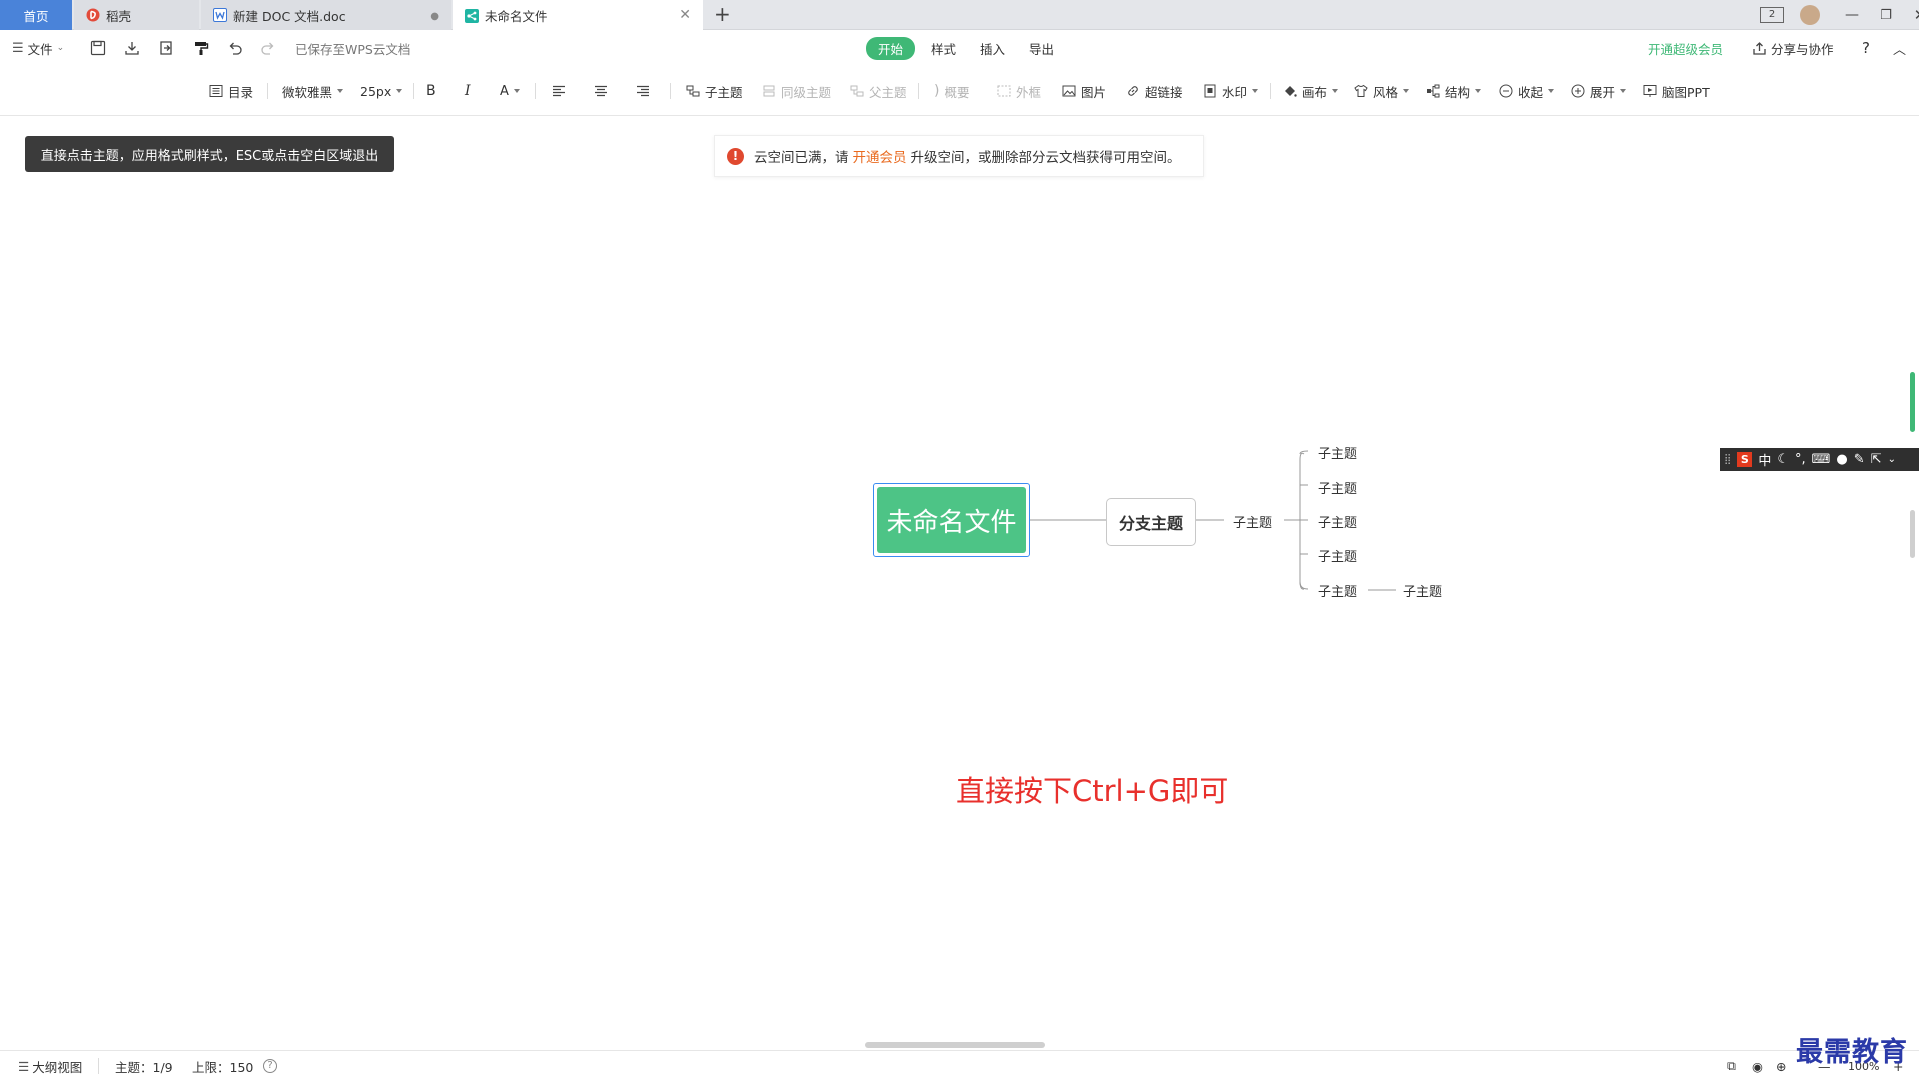 The height and width of the screenshot is (1080, 1919). Describe the element at coordinates (18, 48) in the screenshot. I see `hamburger-icon: ☰` at that location.